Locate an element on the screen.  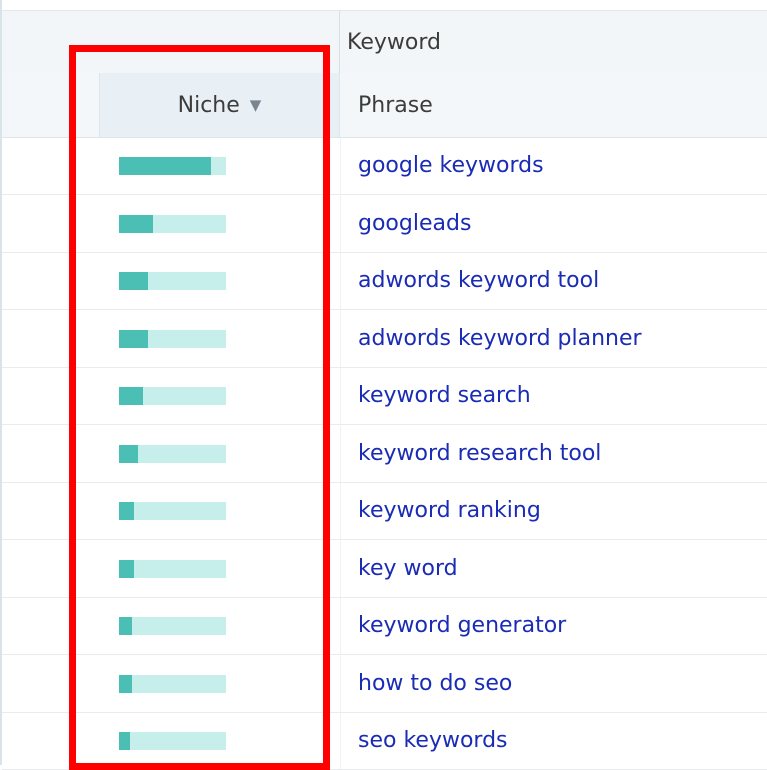
phrase-link: googleads is located at coordinates (414, 224).